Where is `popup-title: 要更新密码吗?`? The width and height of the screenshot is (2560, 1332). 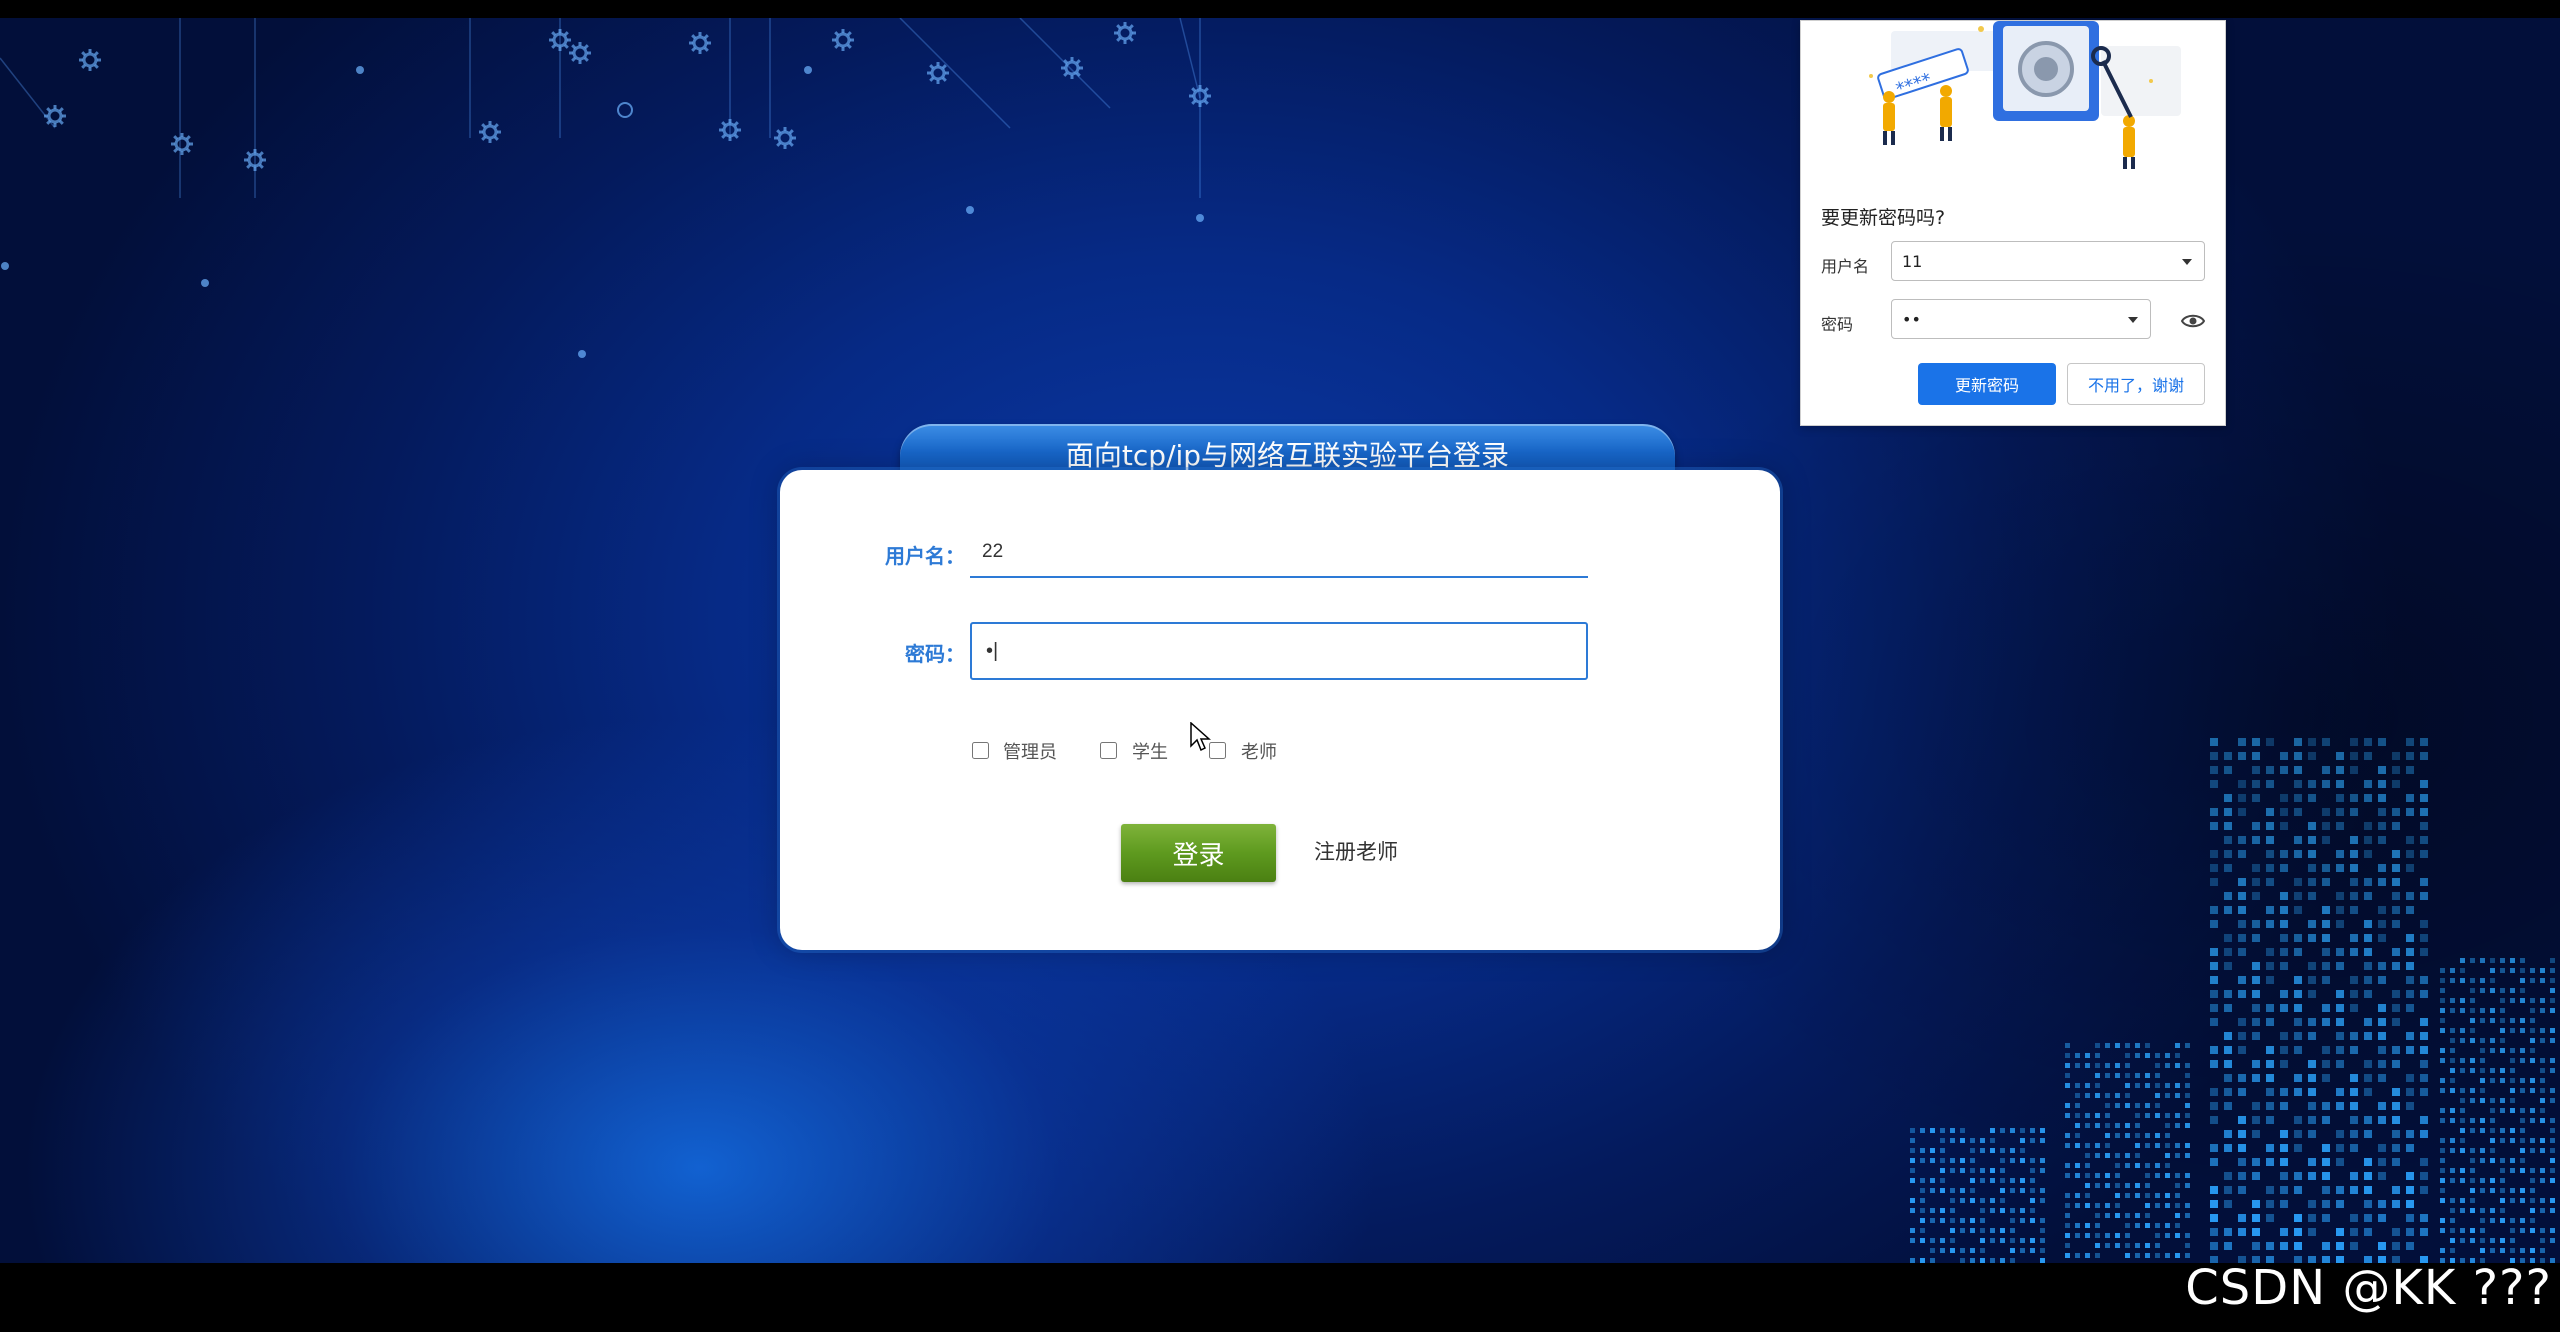
popup-title: 要更新密码吗? is located at coordinates (1883, 218).